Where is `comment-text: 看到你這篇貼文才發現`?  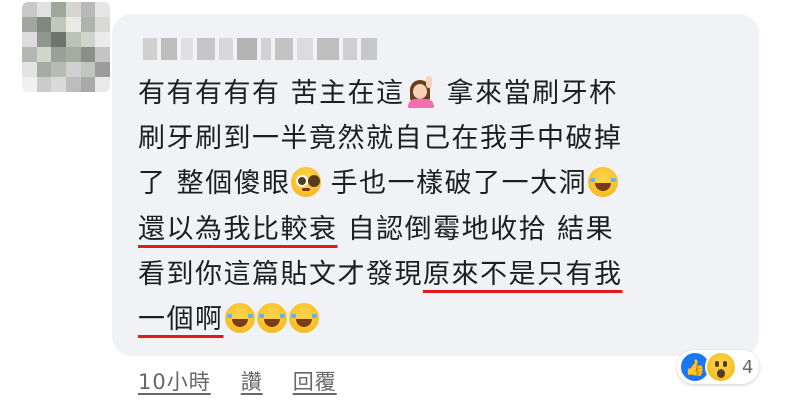 comment-text: 看到你這篇貼文才發現 is located at coordinates (280, 274).